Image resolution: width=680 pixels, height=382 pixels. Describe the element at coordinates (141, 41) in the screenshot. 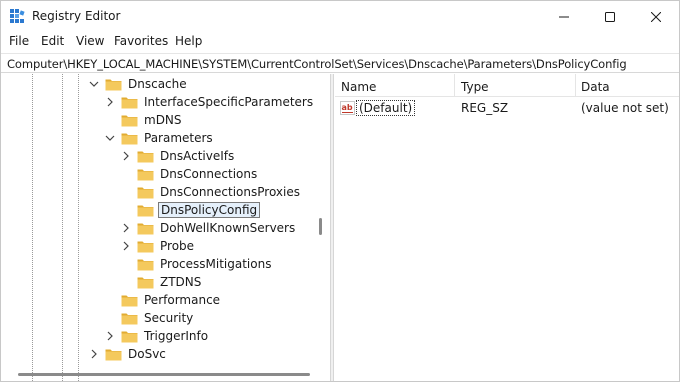

I see `menu-favorites: Favorites` at that location.